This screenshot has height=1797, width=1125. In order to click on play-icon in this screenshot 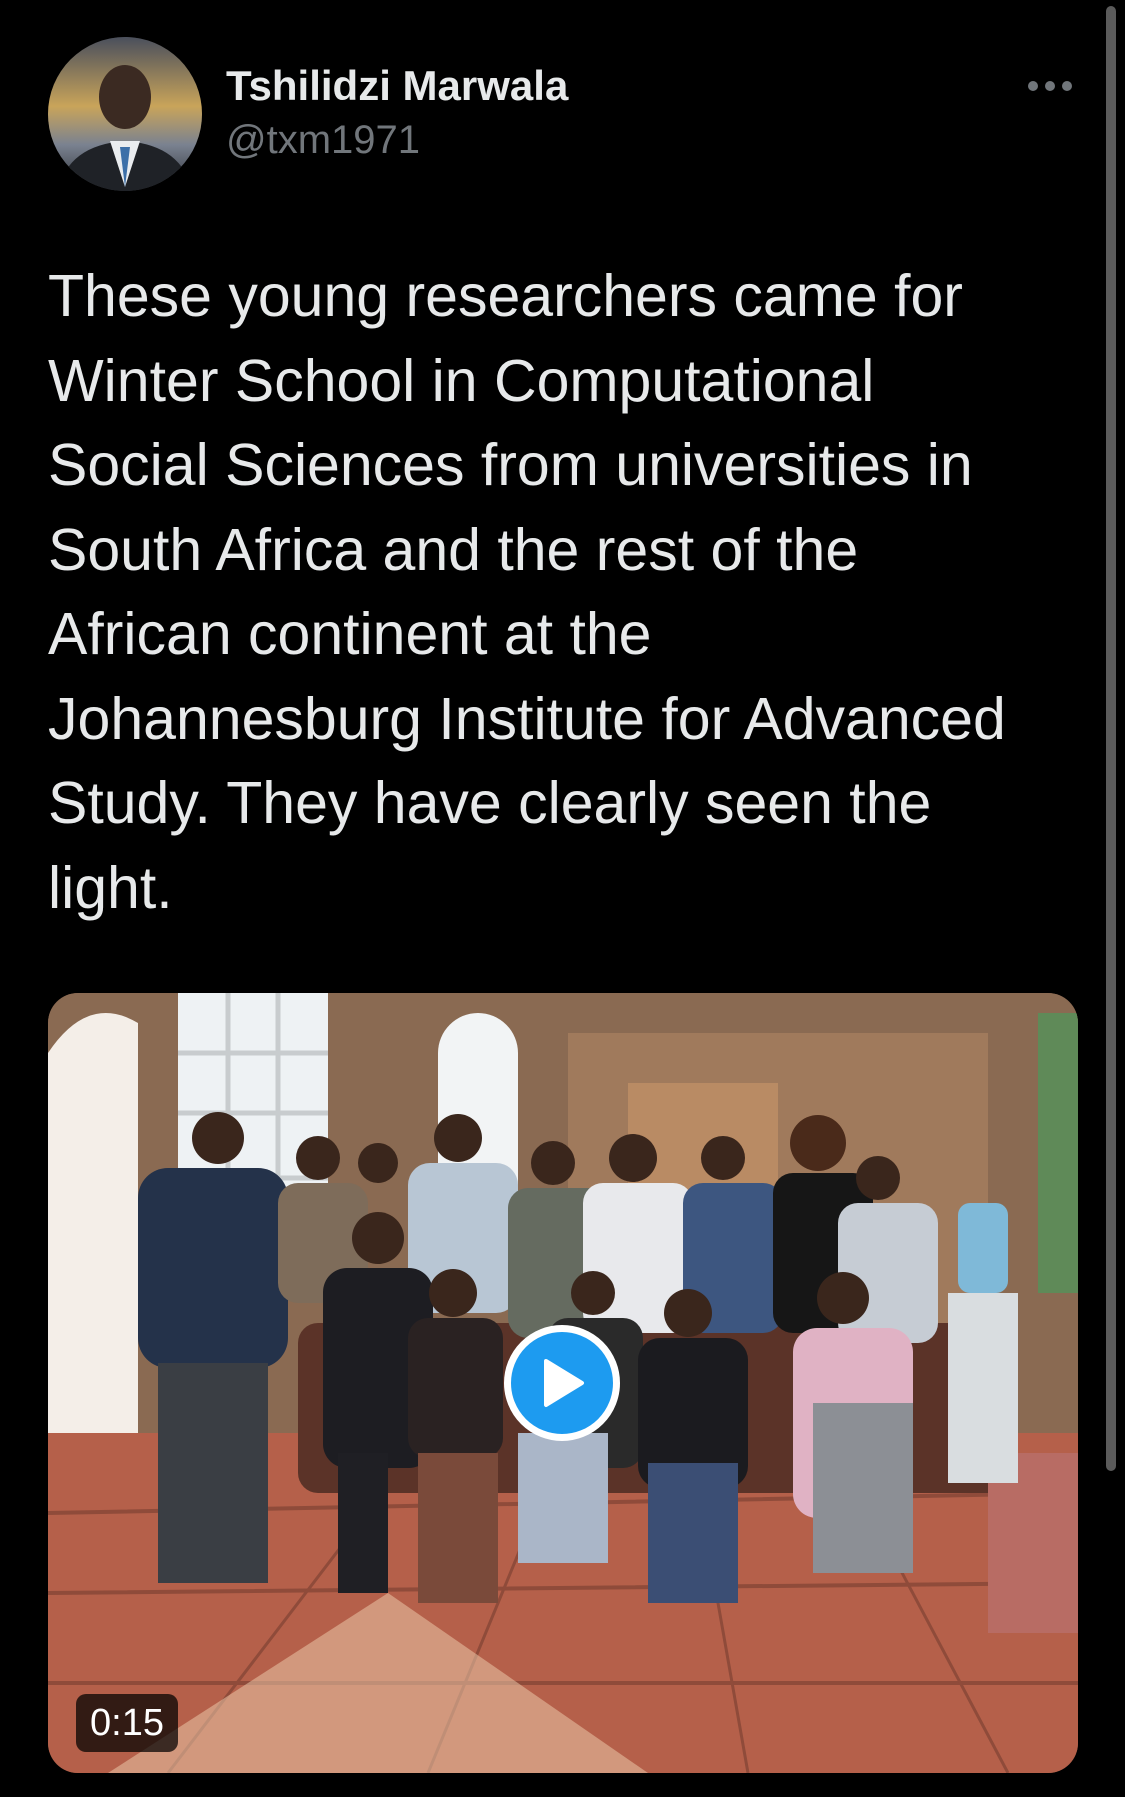, I will do `click(564, 1383)`.